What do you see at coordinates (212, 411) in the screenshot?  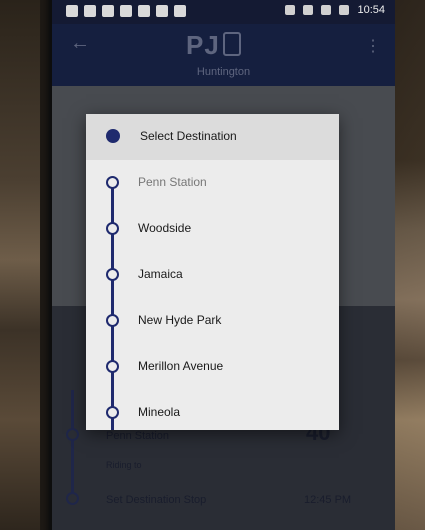 I see `destination-option: Mineola` at bounding box center [212, 411].